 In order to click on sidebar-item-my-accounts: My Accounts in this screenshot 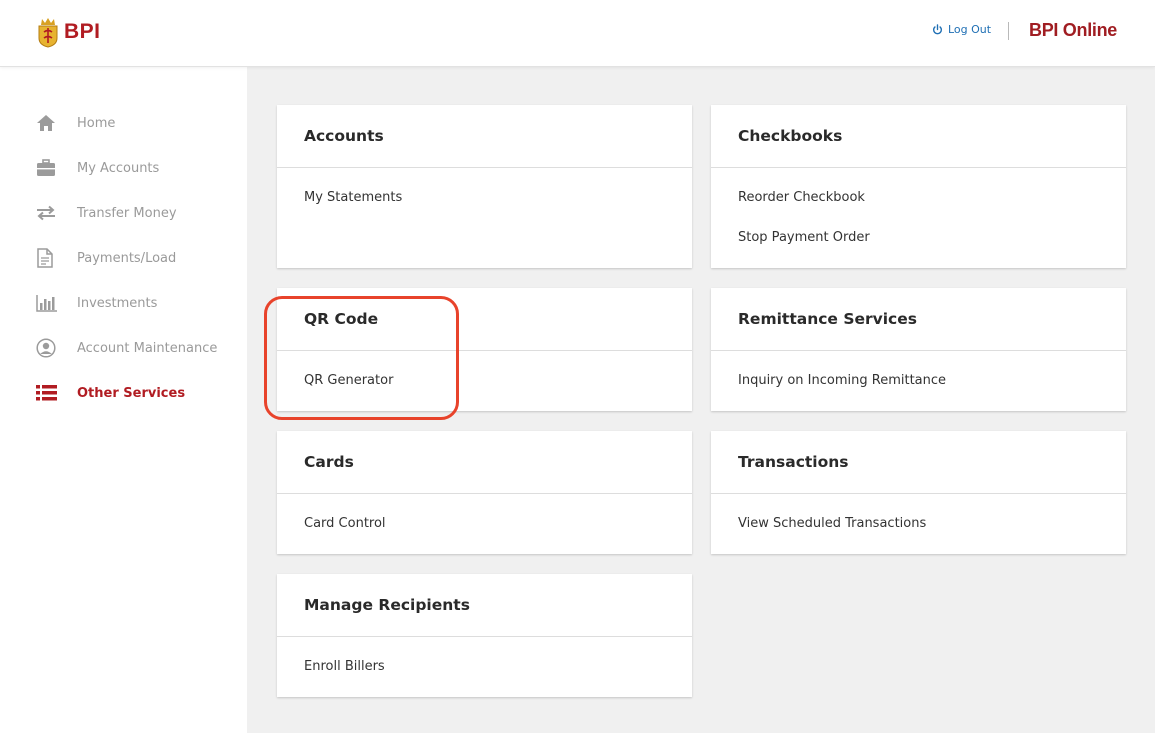, I will do `click(97, 168)`.